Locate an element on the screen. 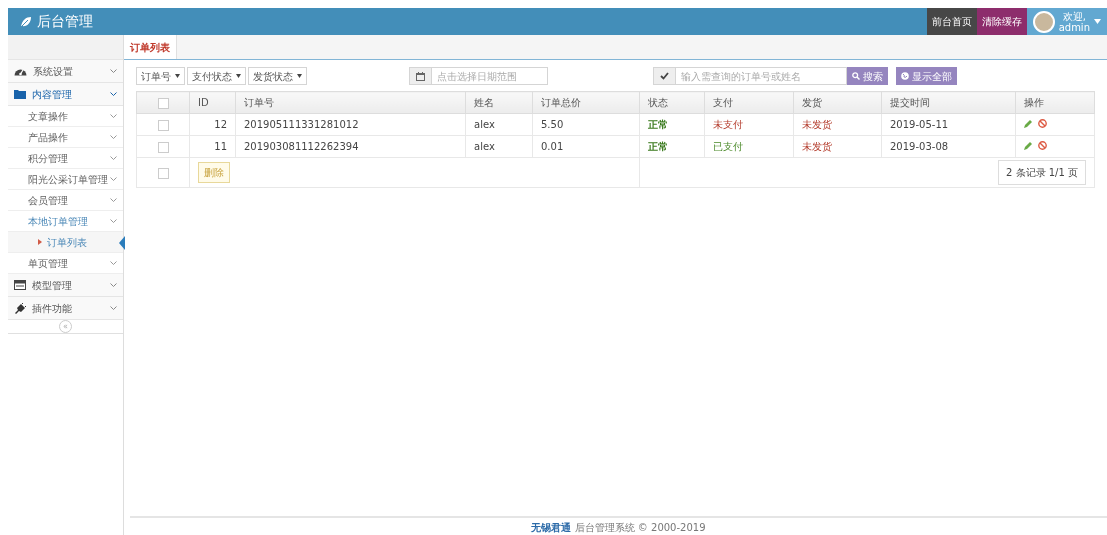  column-header: ID is located at coordinates (203, 102).